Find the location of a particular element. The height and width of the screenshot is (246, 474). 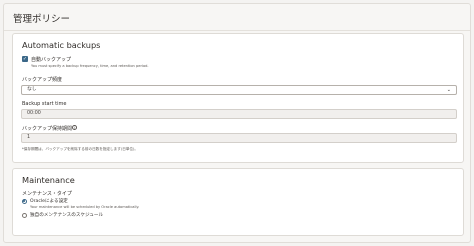

checkmark-icon: ✓ is located at coordinates (25, 59).